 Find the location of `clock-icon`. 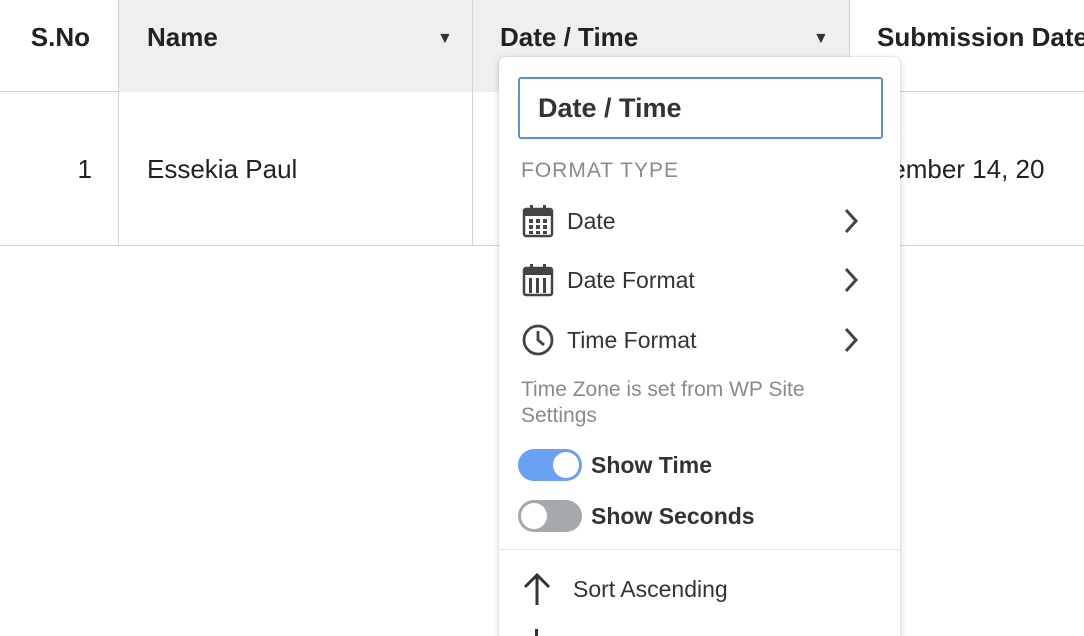

clock-icon is located at coordinates (538, 340).